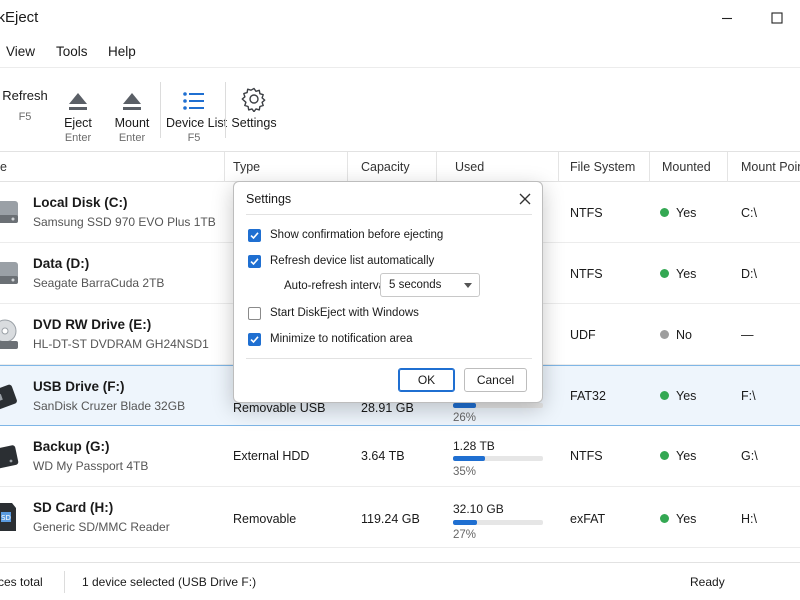 The width and height of the screenshot is (800, 600). What do you see at coordinates (269, 199) in the screenshot?
I see `dialog-title: Settings` at bounding box center [269, 199].